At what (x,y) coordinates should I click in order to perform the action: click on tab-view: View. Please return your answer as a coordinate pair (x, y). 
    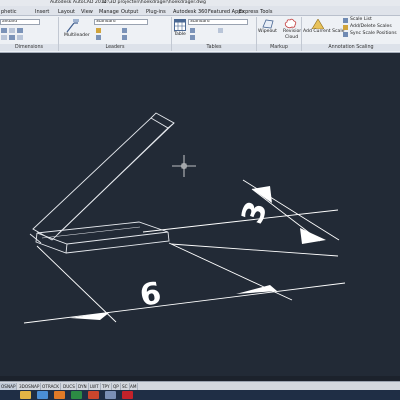
    Looking at the image, I should click on (87, 11).